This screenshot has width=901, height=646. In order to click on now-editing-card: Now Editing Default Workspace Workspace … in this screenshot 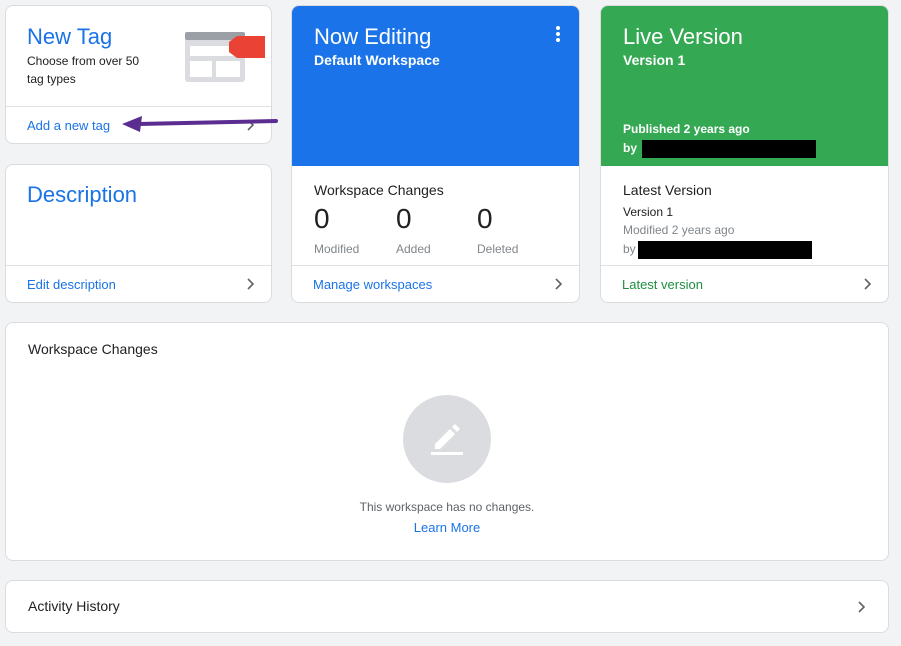, I will do `click(435, 154)`.